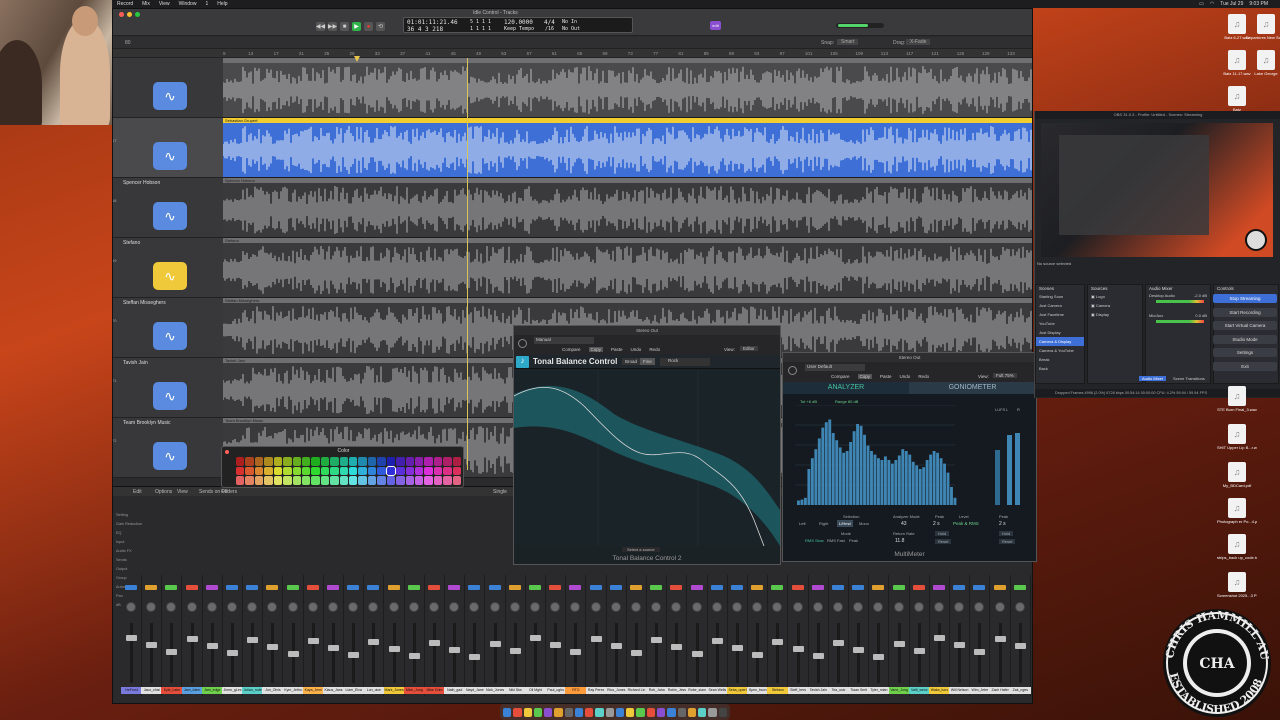  Describe the element at coordinates (1237, 485) in the screenshot. I see `desktop-file-label: My_BDCard.pdf` at that location.